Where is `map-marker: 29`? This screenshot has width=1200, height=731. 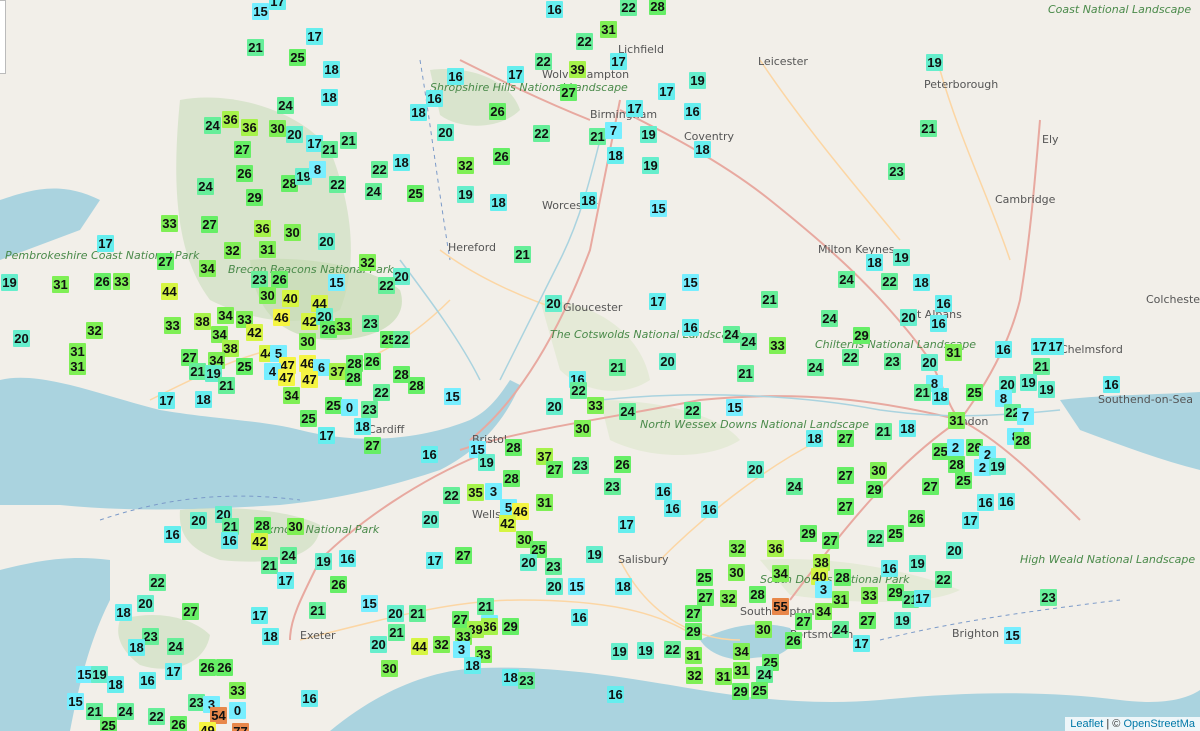 map-marker: 29 is located at coordinates (510, 626).